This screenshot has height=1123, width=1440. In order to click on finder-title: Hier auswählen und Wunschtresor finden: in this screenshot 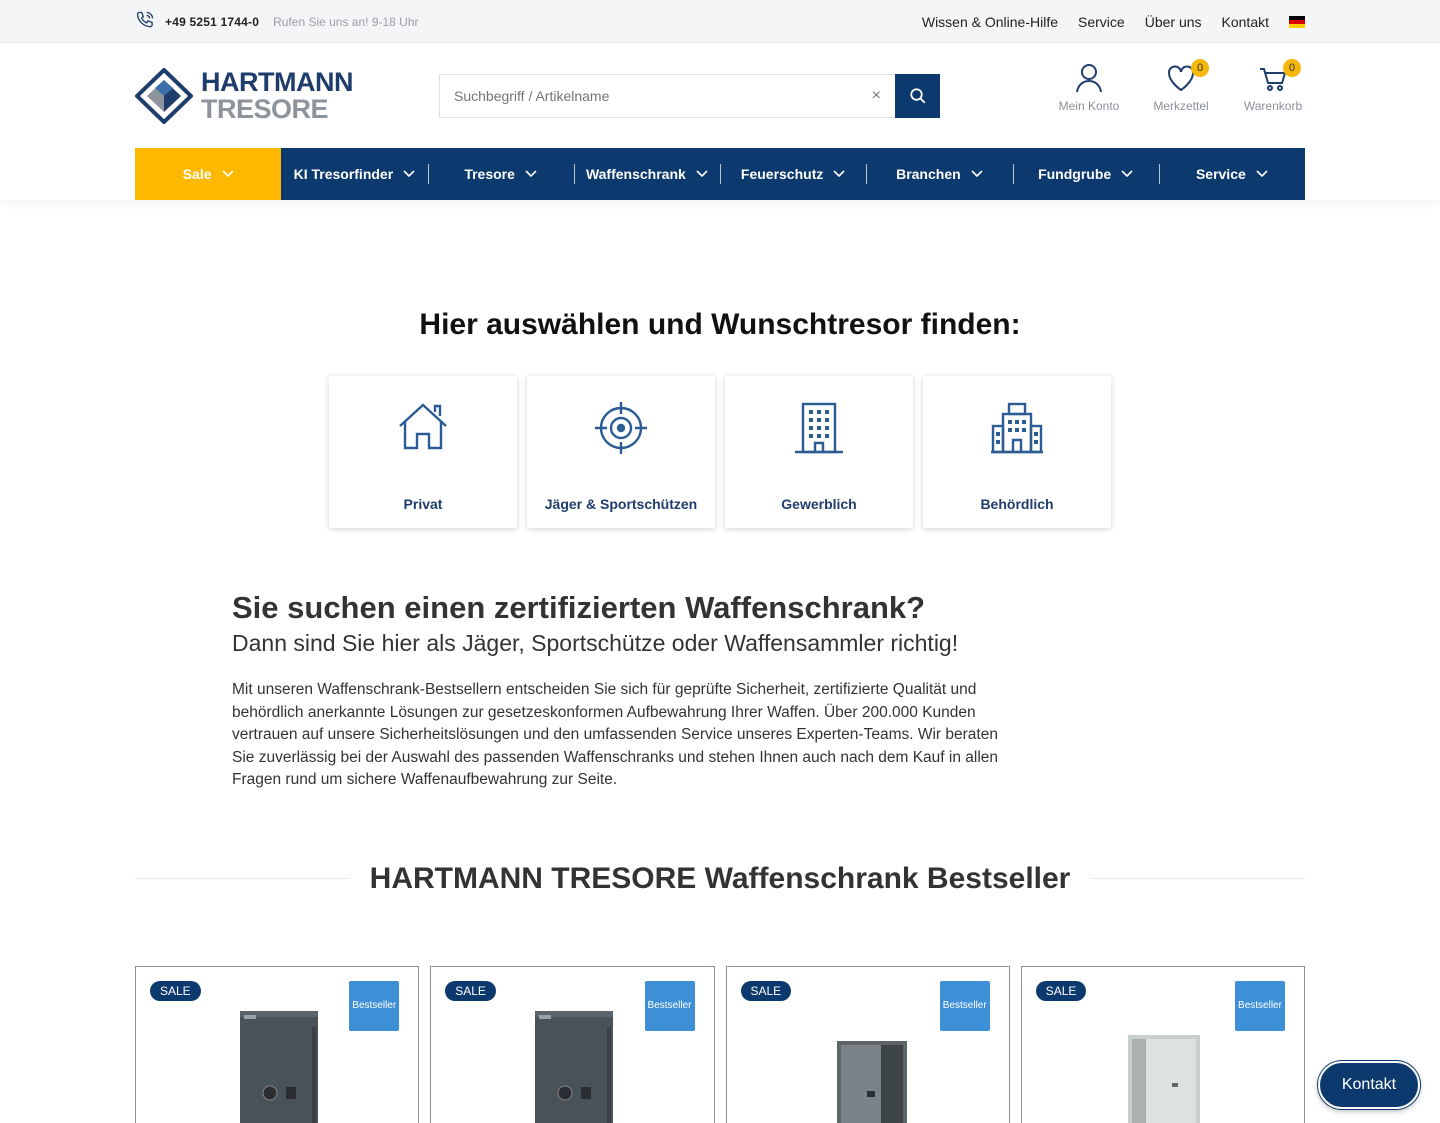, I will do `click(720, 324)`.